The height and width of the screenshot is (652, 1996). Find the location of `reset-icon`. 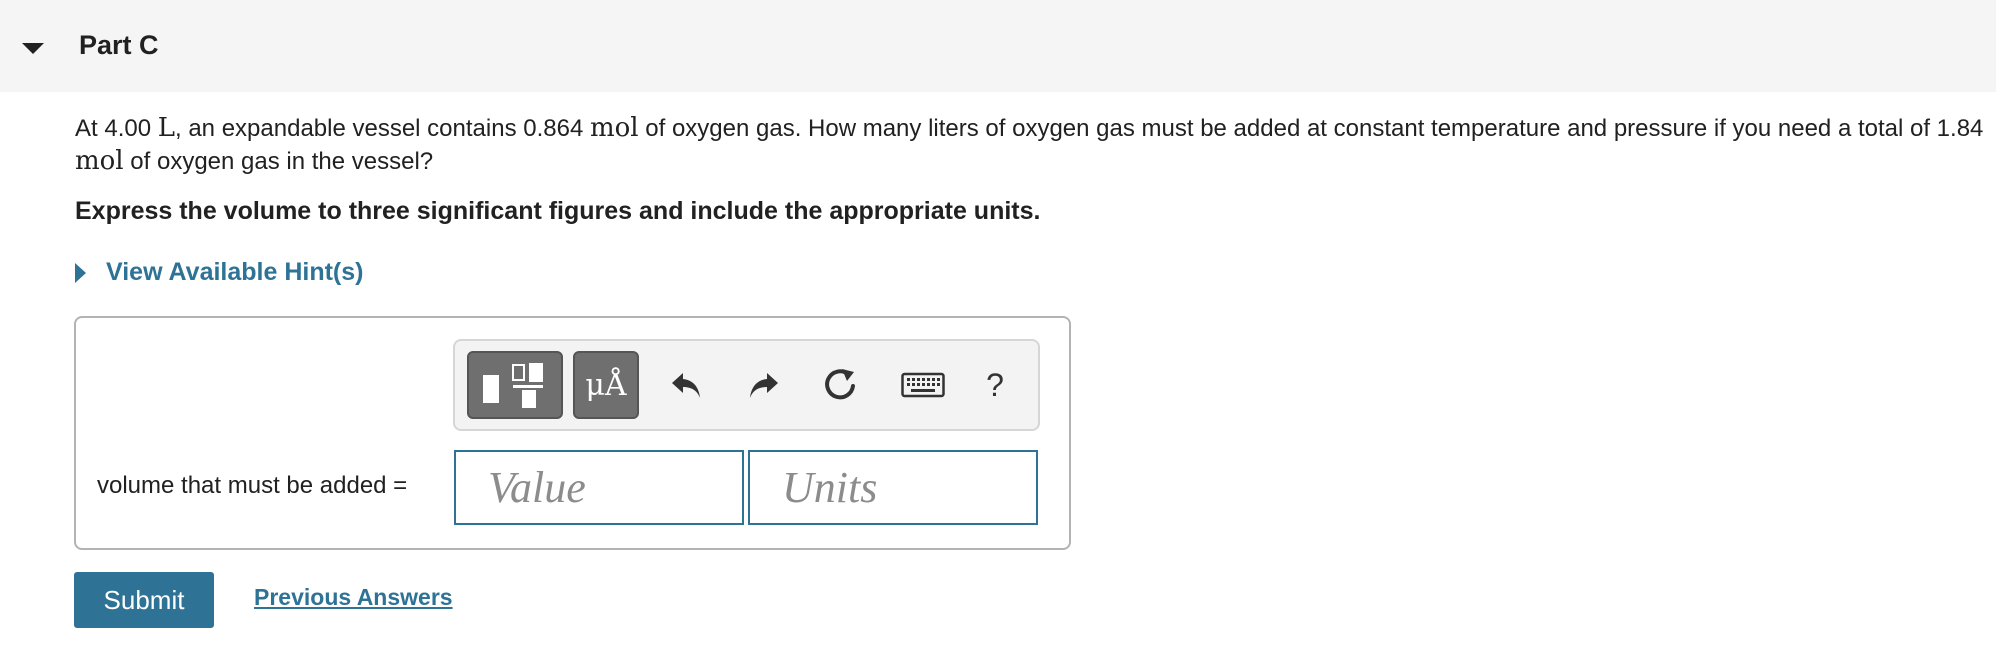

reset-icon is located at coordinates (840, 384).